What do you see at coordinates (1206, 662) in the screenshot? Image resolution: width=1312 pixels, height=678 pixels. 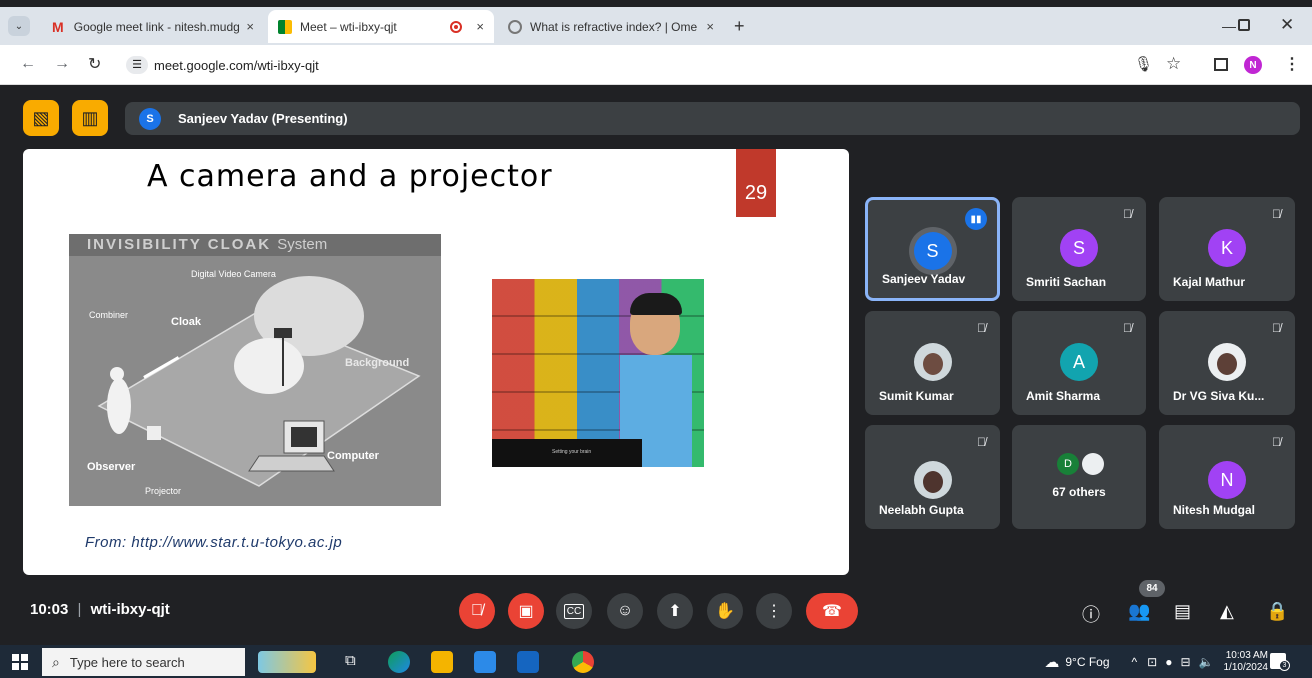 I see `volume-icon: 🔈` at bounding box center [1206, 662].